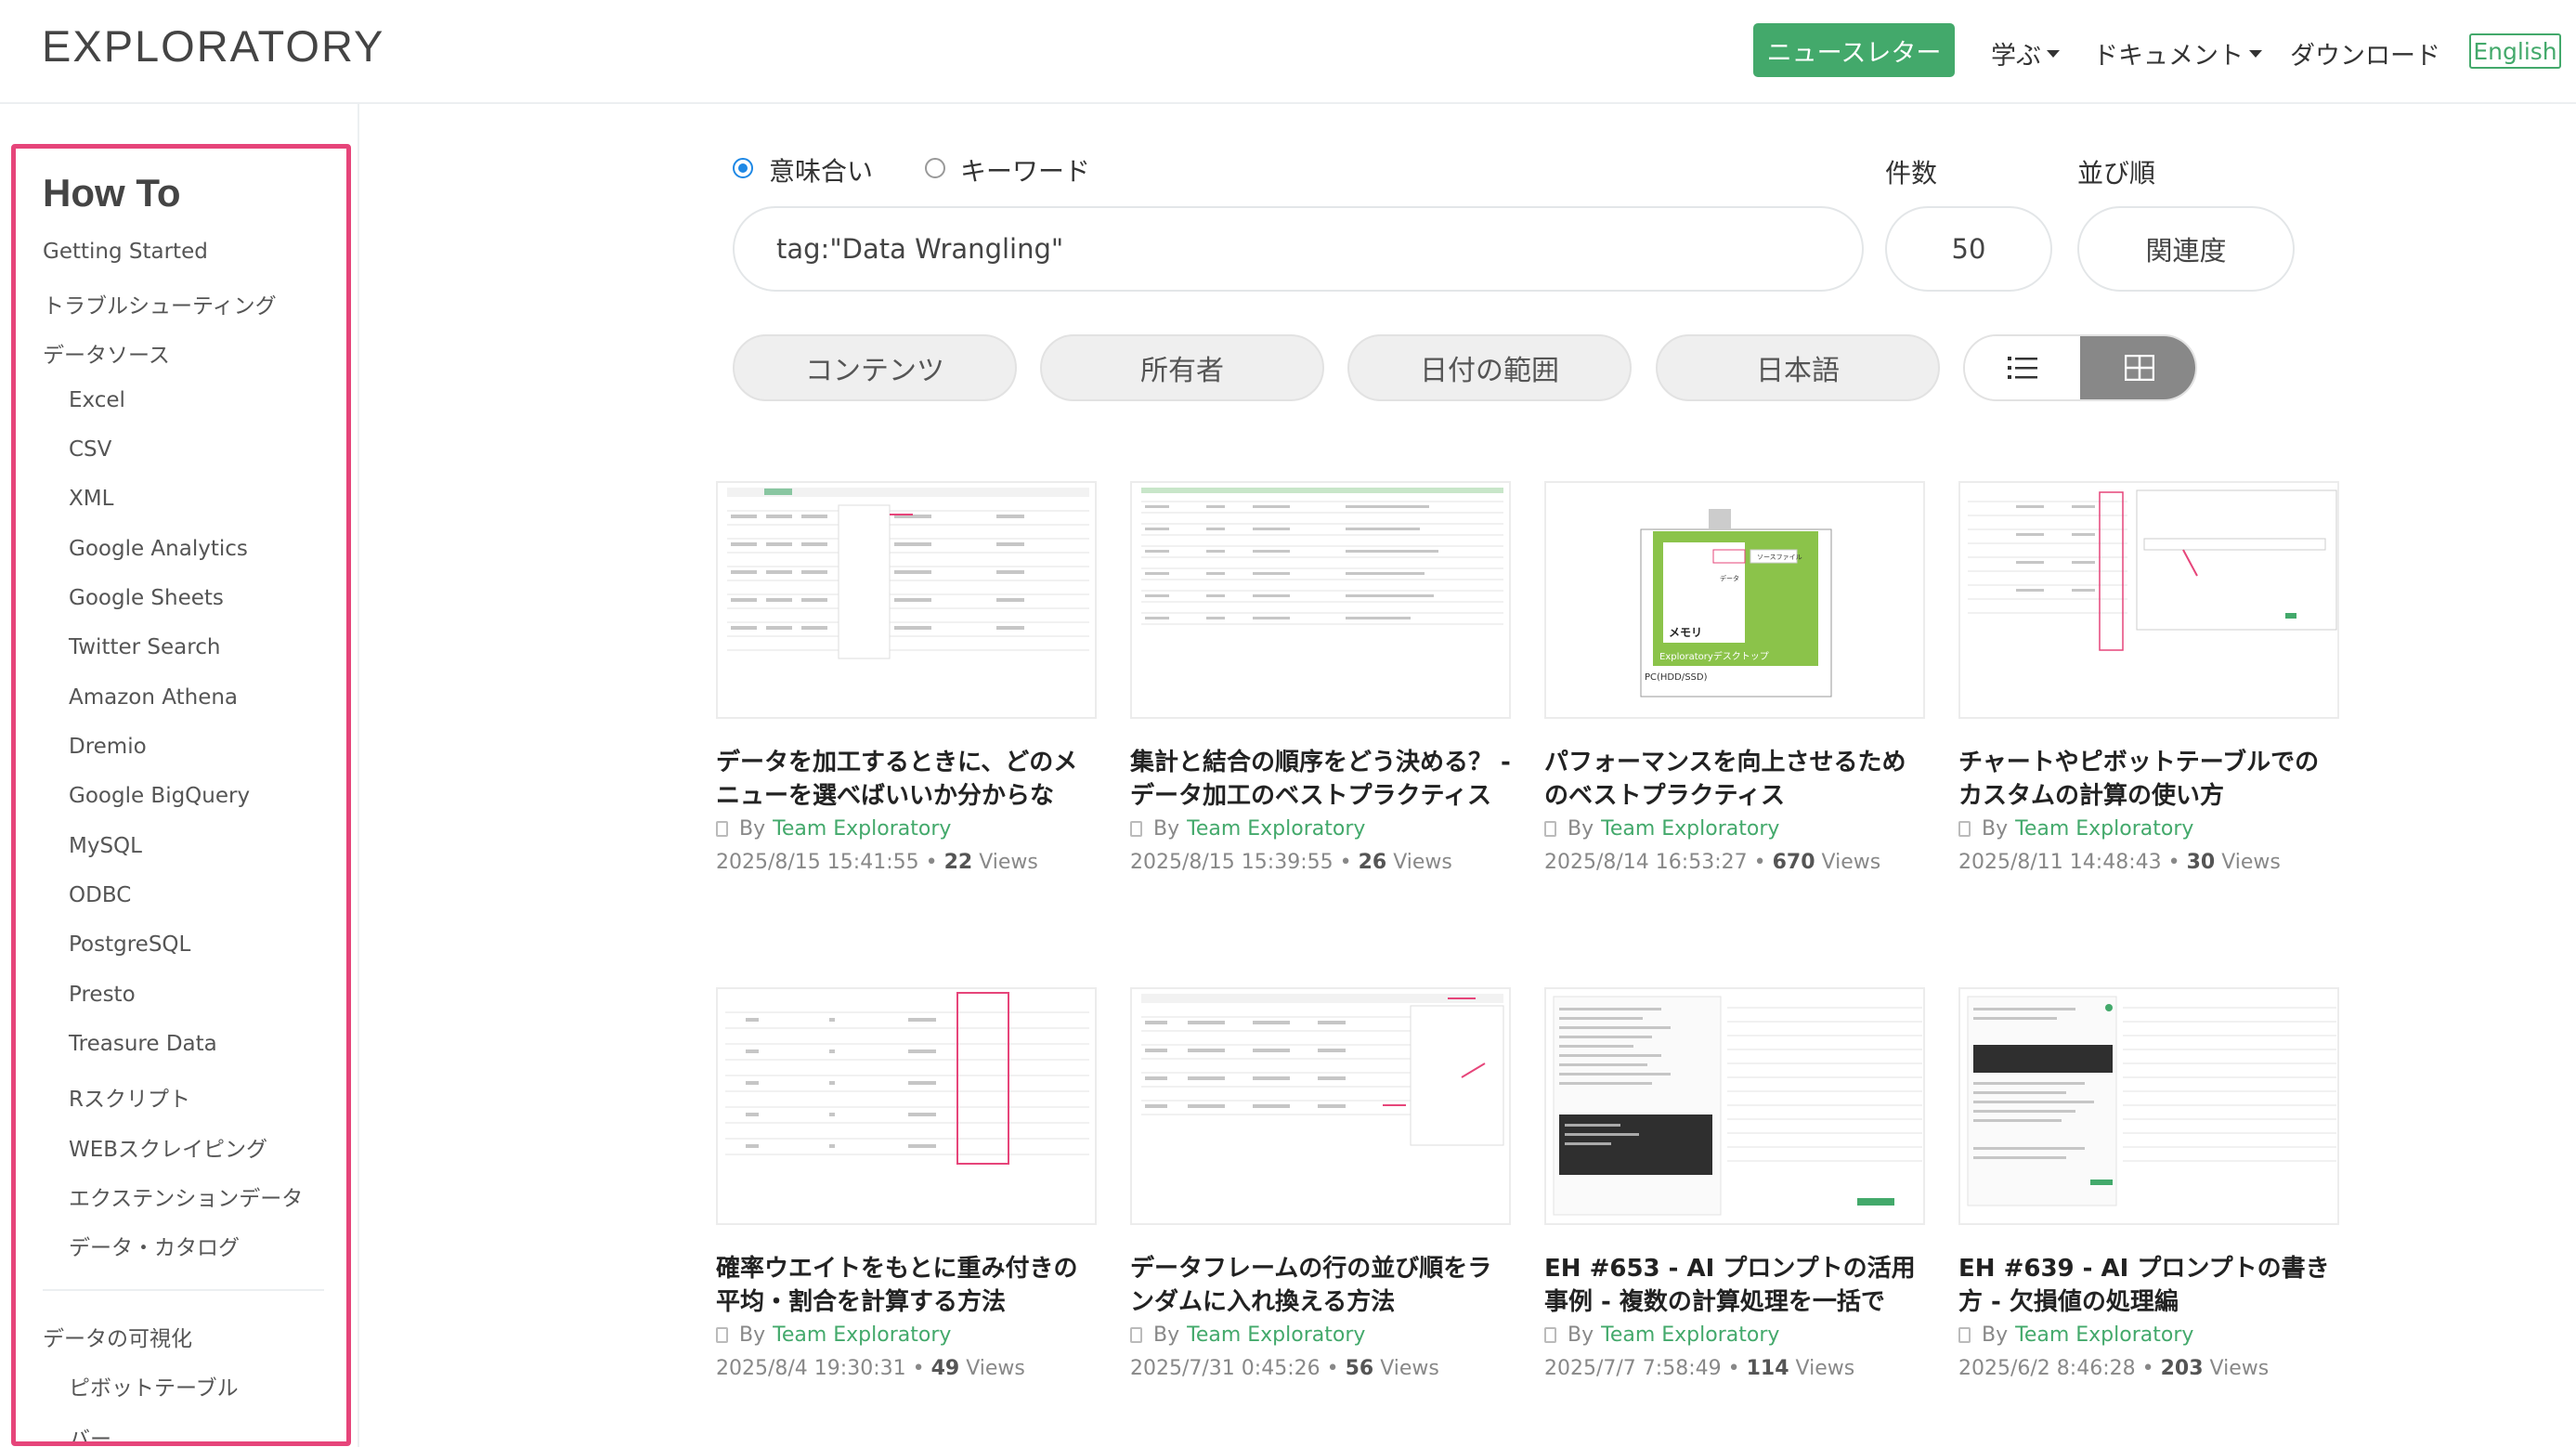  What do you see at coordinates (2177, 53) in the screenshot?
I see `documents-menu: ドキュメント` at bounding box center [2177, 53].